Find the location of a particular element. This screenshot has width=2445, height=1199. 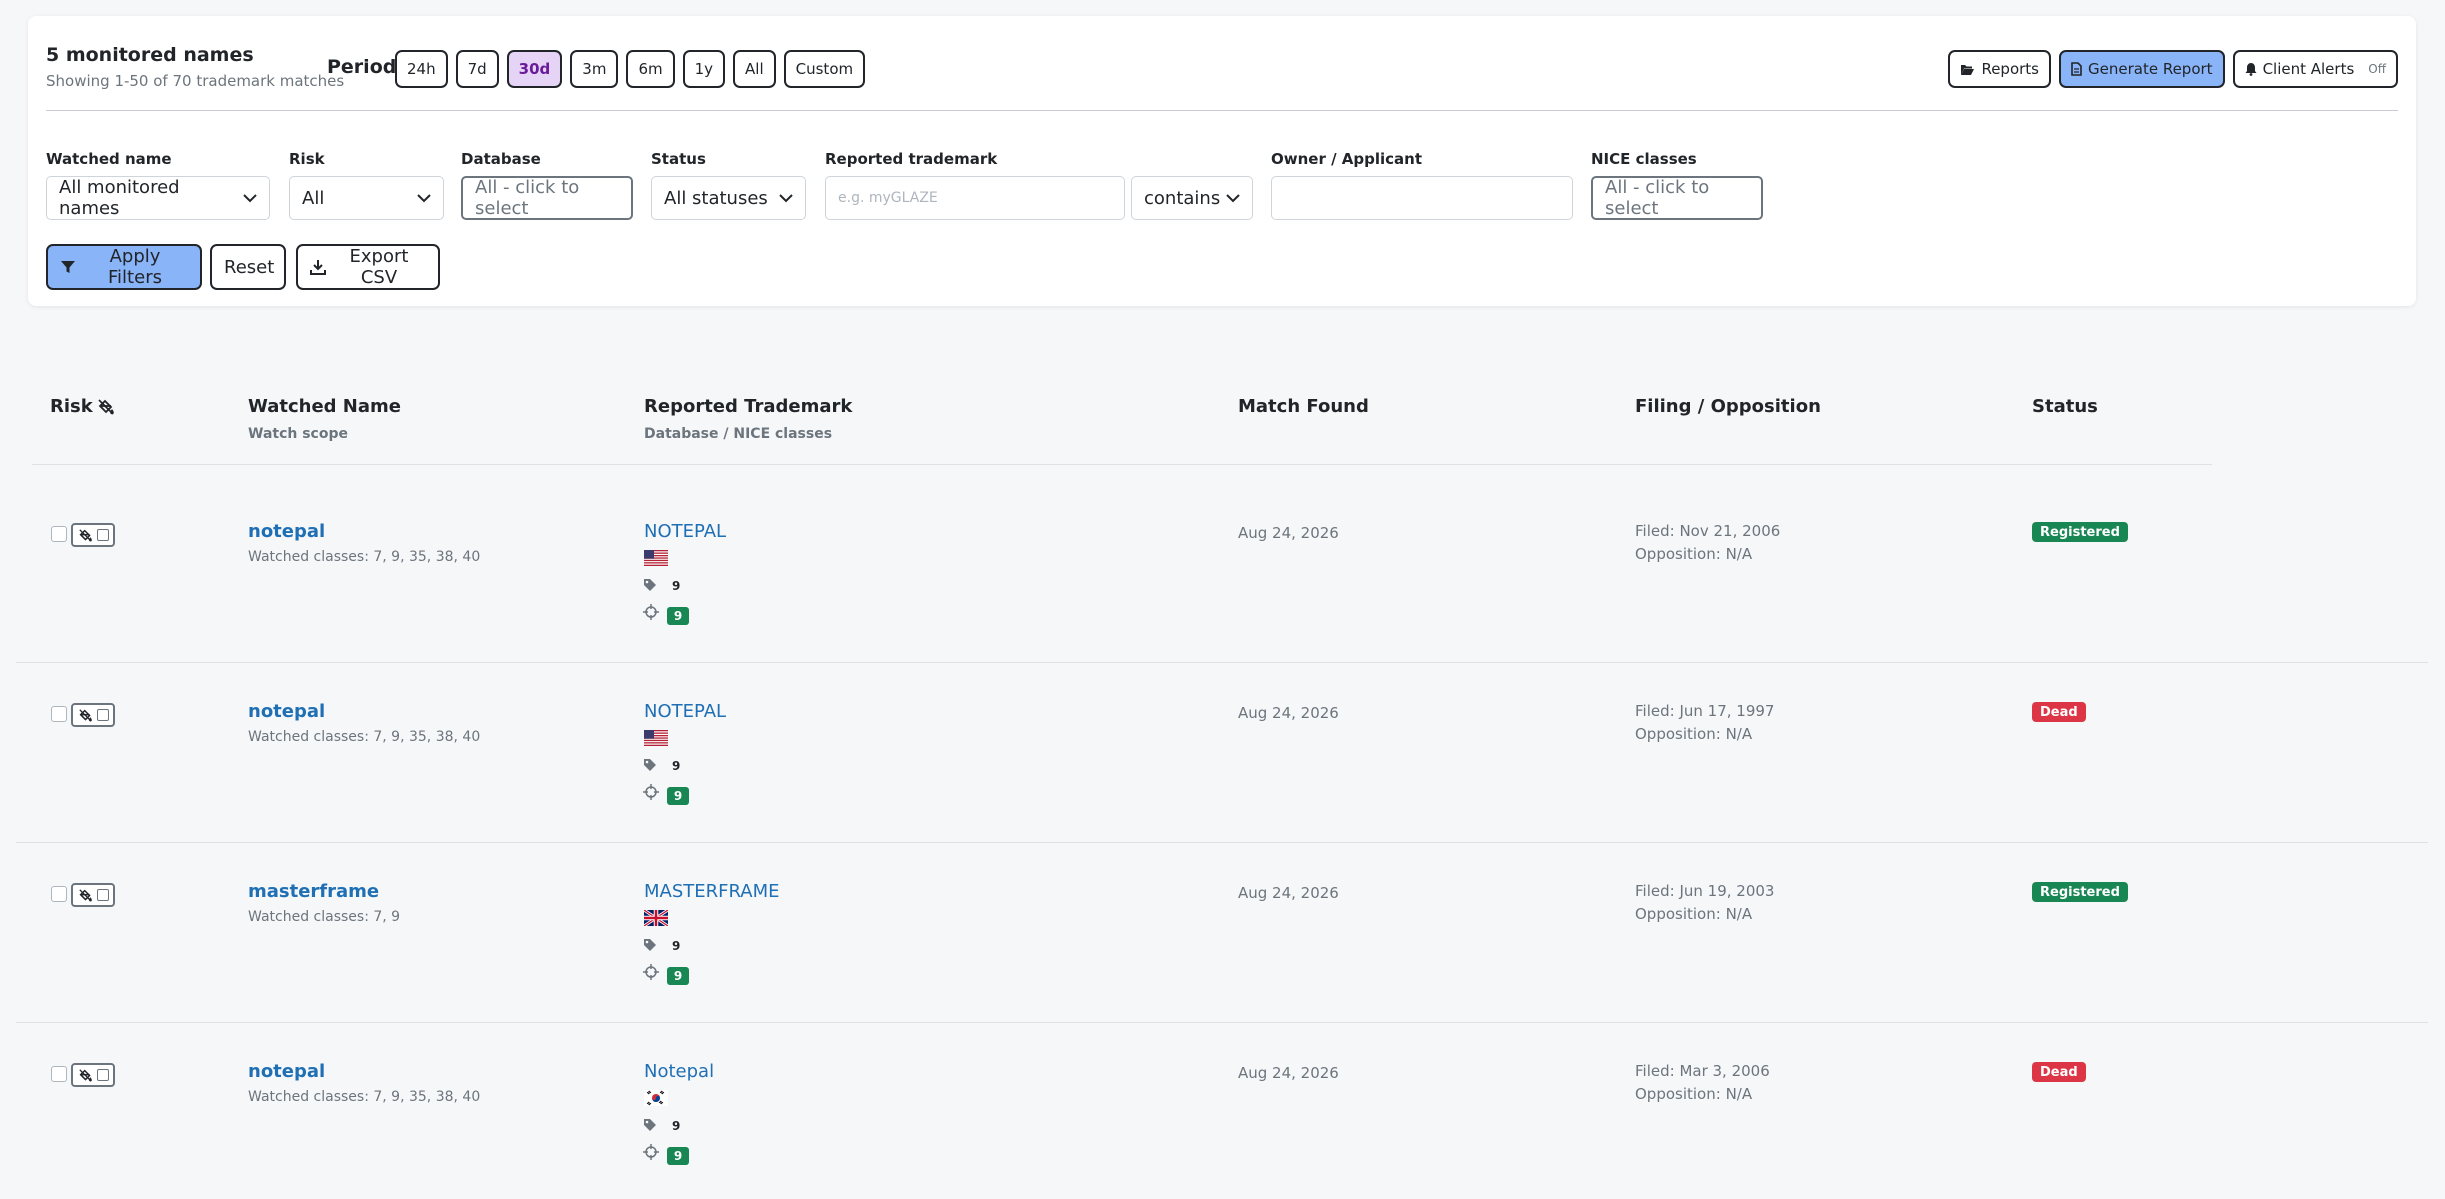

status-badge: Dead is located at coordinates (2059, 712).